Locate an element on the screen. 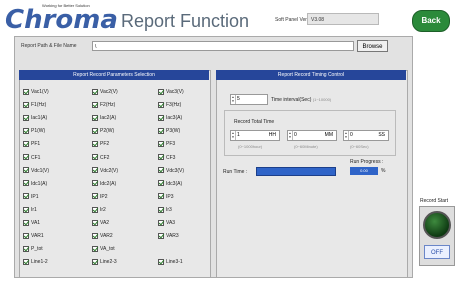  hh-value: 1 is located at coordinates (238, 135).